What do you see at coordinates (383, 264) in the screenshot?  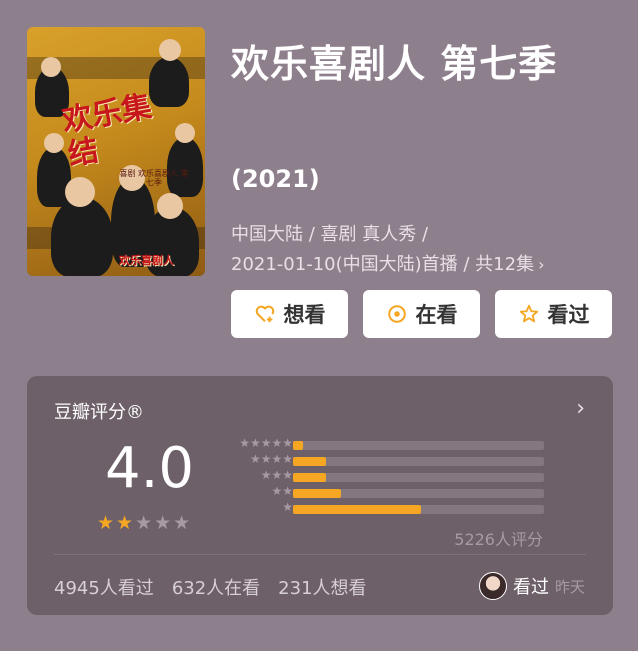 I see `meta-release-text: 2021-01-10(中国大陆)首播 / 共12集` at bounding box center [383, 264].